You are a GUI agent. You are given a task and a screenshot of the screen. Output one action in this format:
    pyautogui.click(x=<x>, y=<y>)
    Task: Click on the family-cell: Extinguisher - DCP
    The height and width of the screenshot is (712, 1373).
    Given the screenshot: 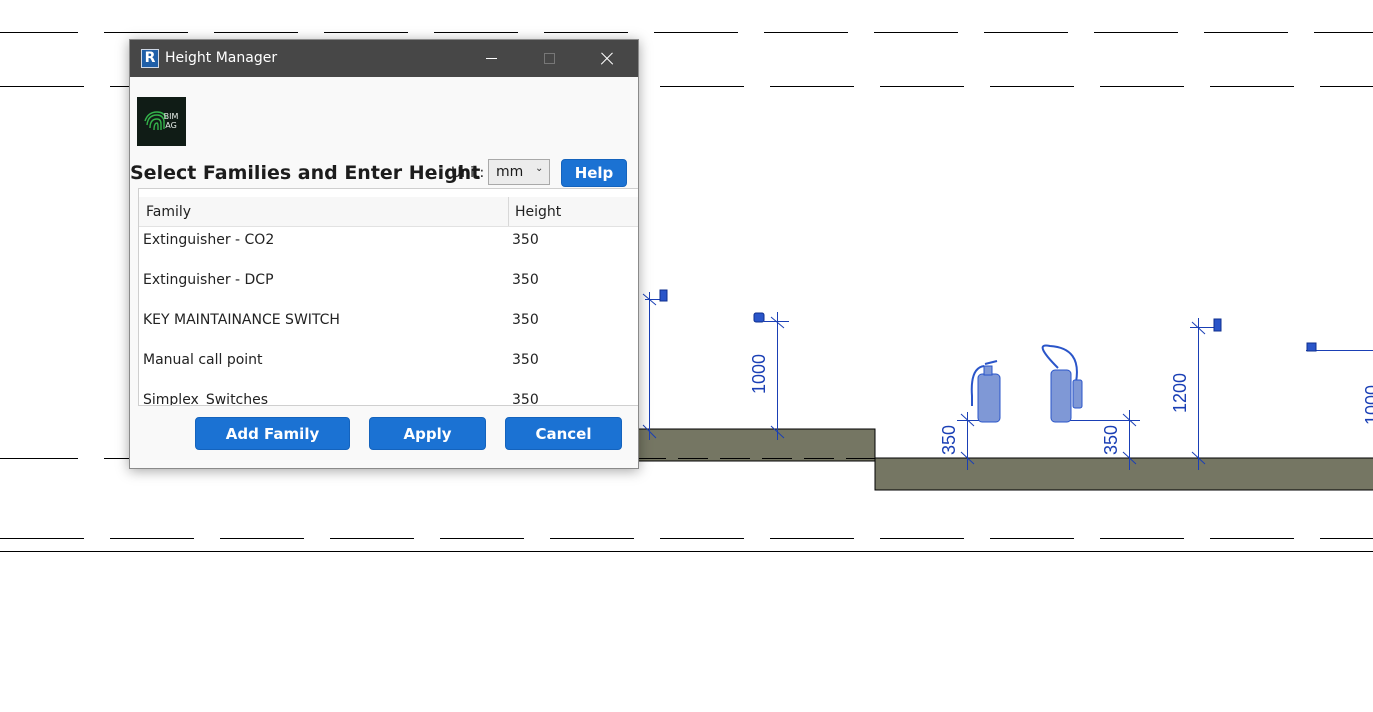 What is the action you would take?
    pyautogui.click(x=208, y=280)
    